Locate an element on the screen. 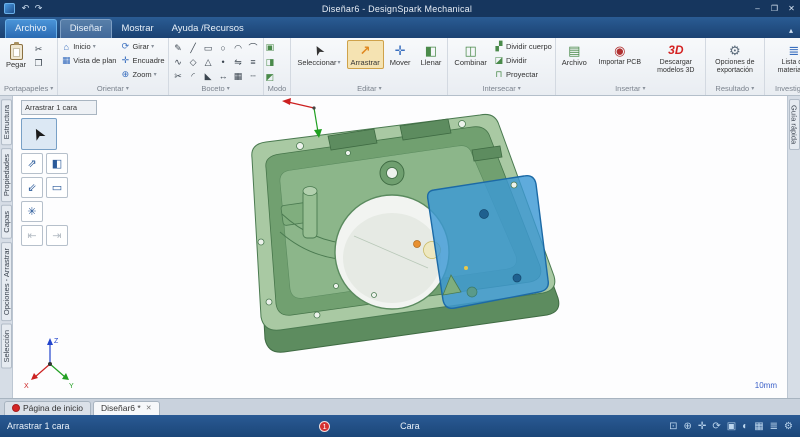  zoom-in-icon: ⊕ is located at coordinates (688, 426).